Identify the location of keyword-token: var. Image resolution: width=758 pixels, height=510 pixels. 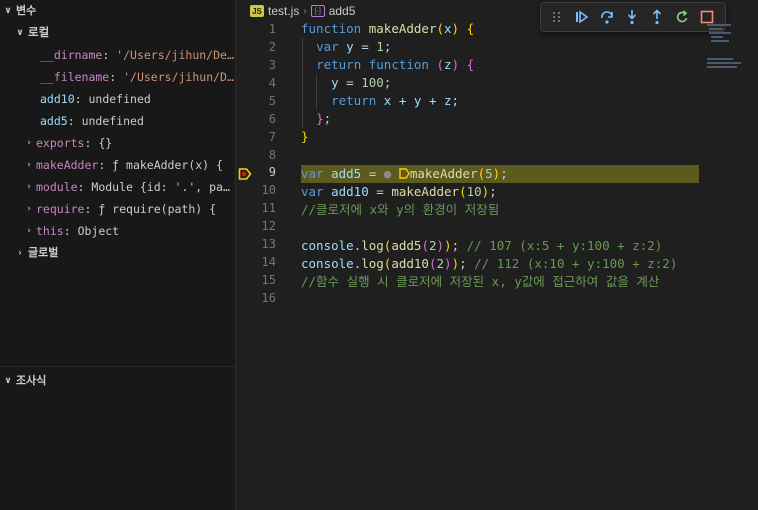
(312, 173).